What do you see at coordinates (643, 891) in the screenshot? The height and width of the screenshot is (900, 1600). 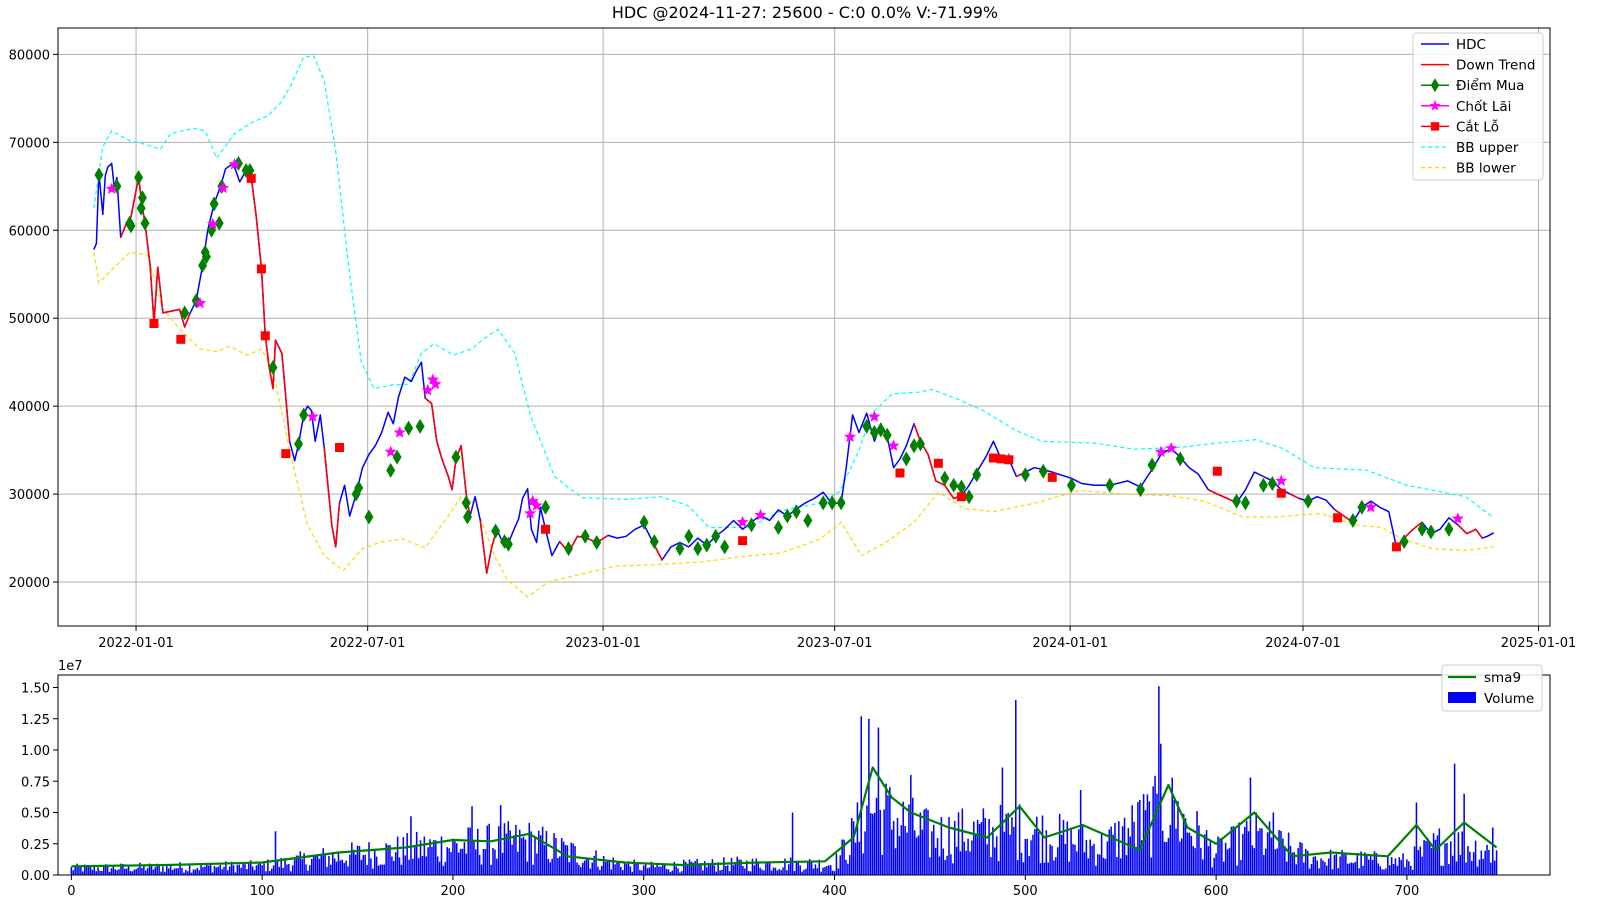 I see `volume-x-tick-label: 300` at bounding box center [643, 891].